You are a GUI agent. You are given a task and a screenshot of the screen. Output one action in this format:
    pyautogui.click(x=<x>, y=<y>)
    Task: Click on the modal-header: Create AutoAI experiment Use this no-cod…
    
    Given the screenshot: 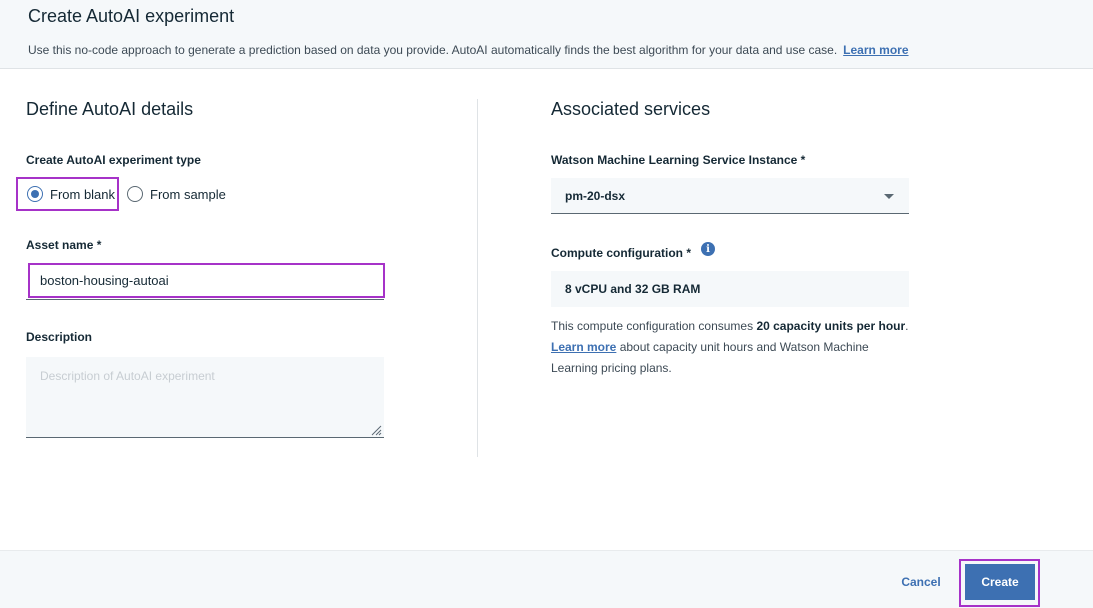 What is the action you would take?
    pyautogui.click(x=546, y=34)
    